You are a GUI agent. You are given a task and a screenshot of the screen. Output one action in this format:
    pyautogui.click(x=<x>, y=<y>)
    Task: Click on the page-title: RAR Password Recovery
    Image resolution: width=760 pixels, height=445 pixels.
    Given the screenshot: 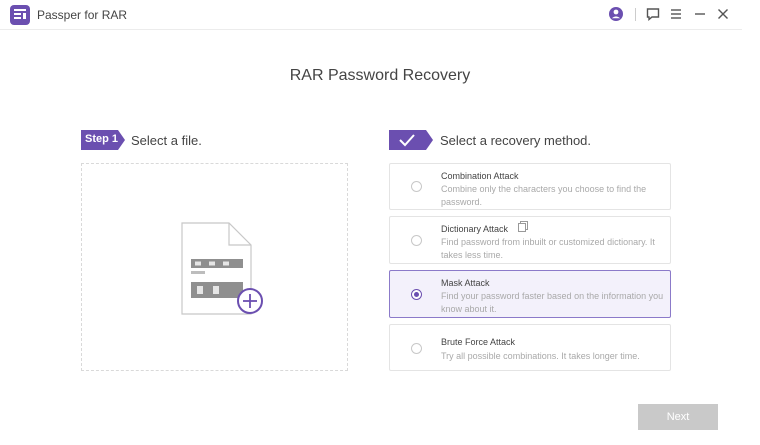 What is the action you would take?
    pyautogui.click(x=380, y=75)
    